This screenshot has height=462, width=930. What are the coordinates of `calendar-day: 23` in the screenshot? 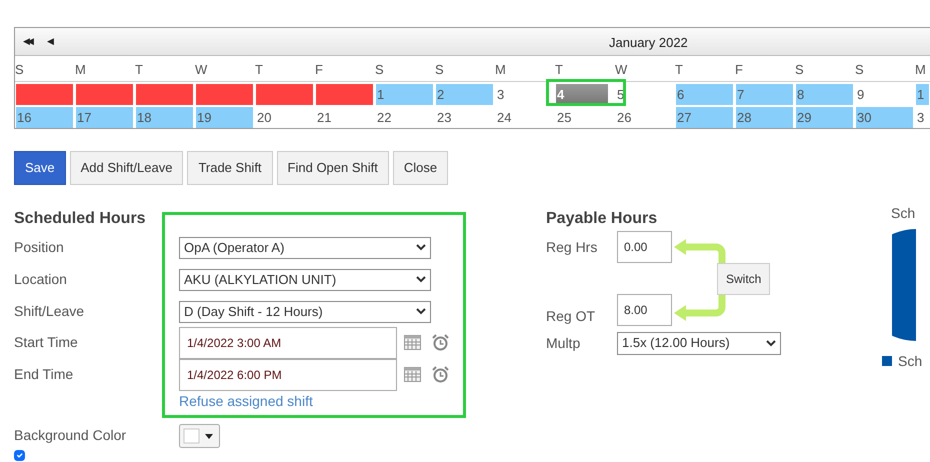 It's located at (464, 117).